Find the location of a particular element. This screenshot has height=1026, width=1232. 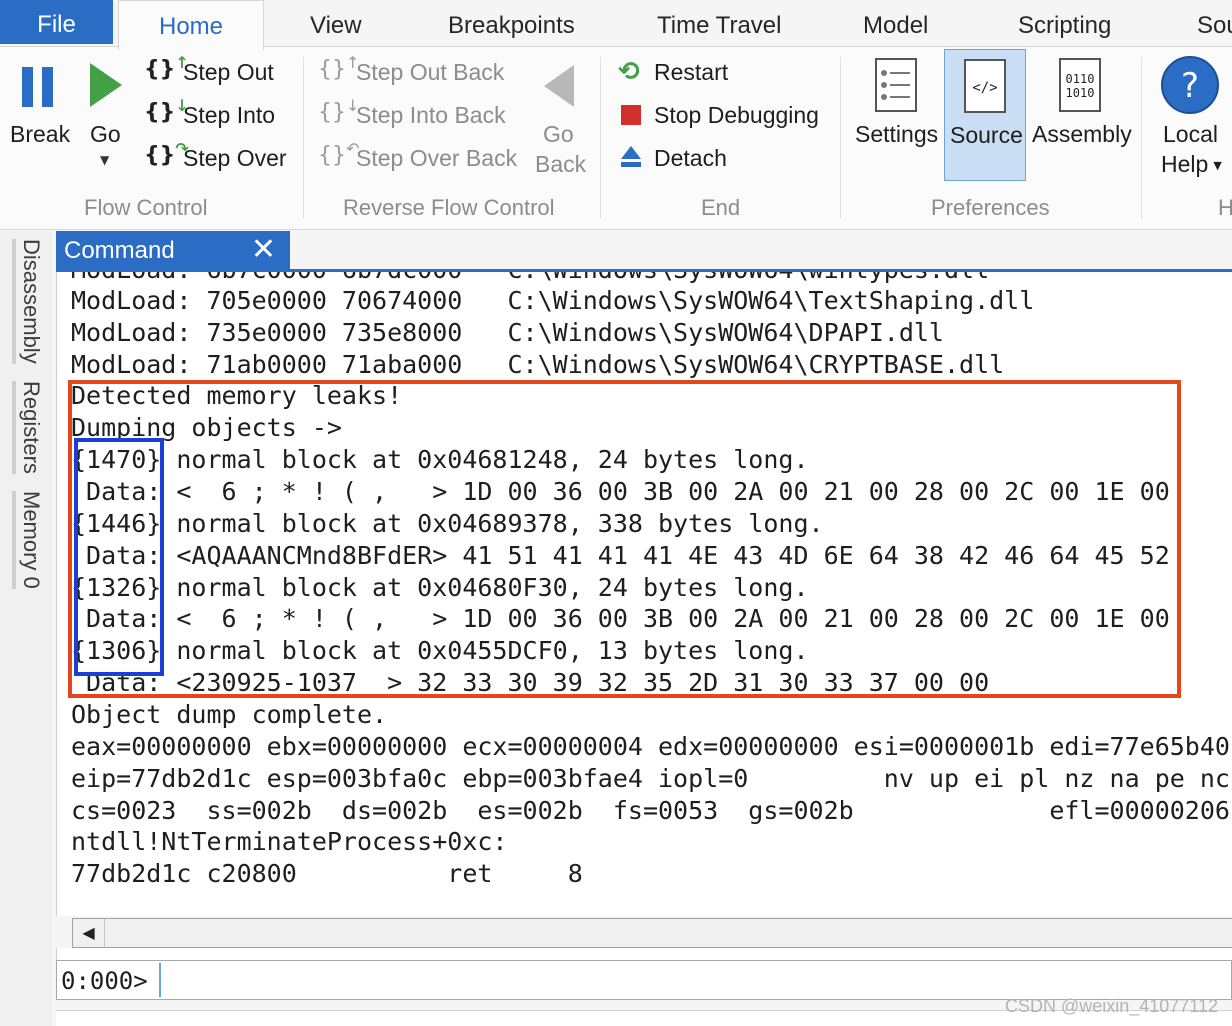

group-title-end: End is located at coordinates (721, 207).